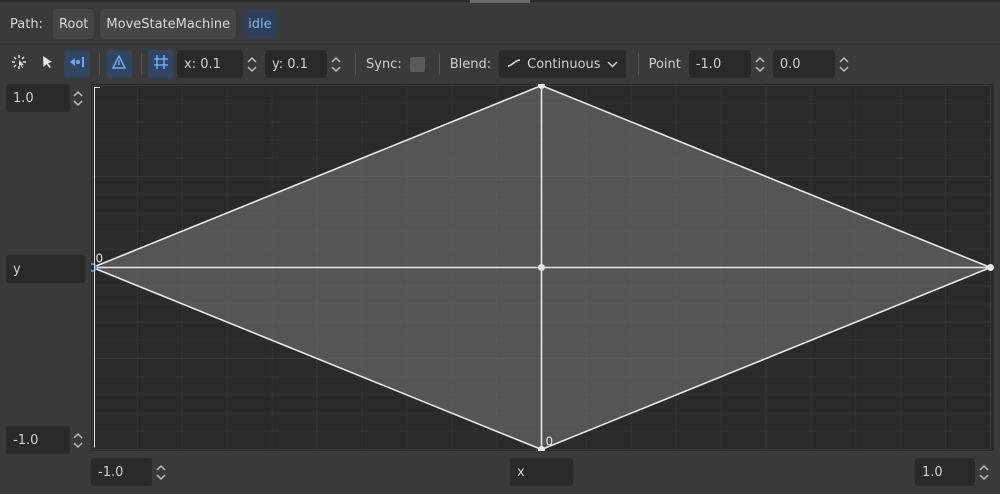  I want to click on point-label: Point, so click(664, 64).